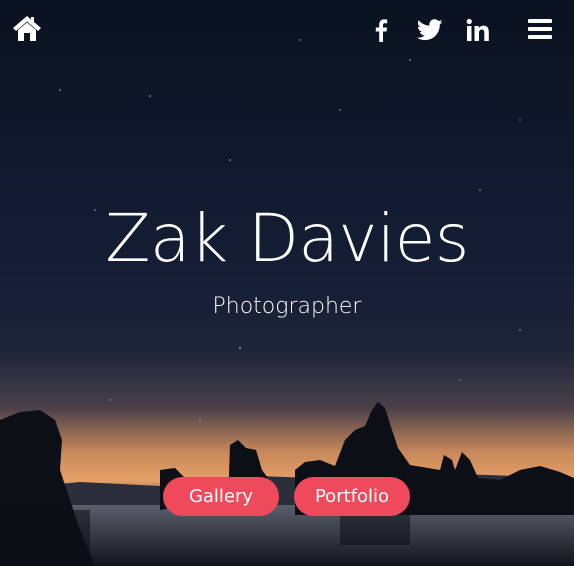  What do you see at coordinates (429, 30) in the screenshot?
I see `twitter-icon` at bounding box center [429, 30].